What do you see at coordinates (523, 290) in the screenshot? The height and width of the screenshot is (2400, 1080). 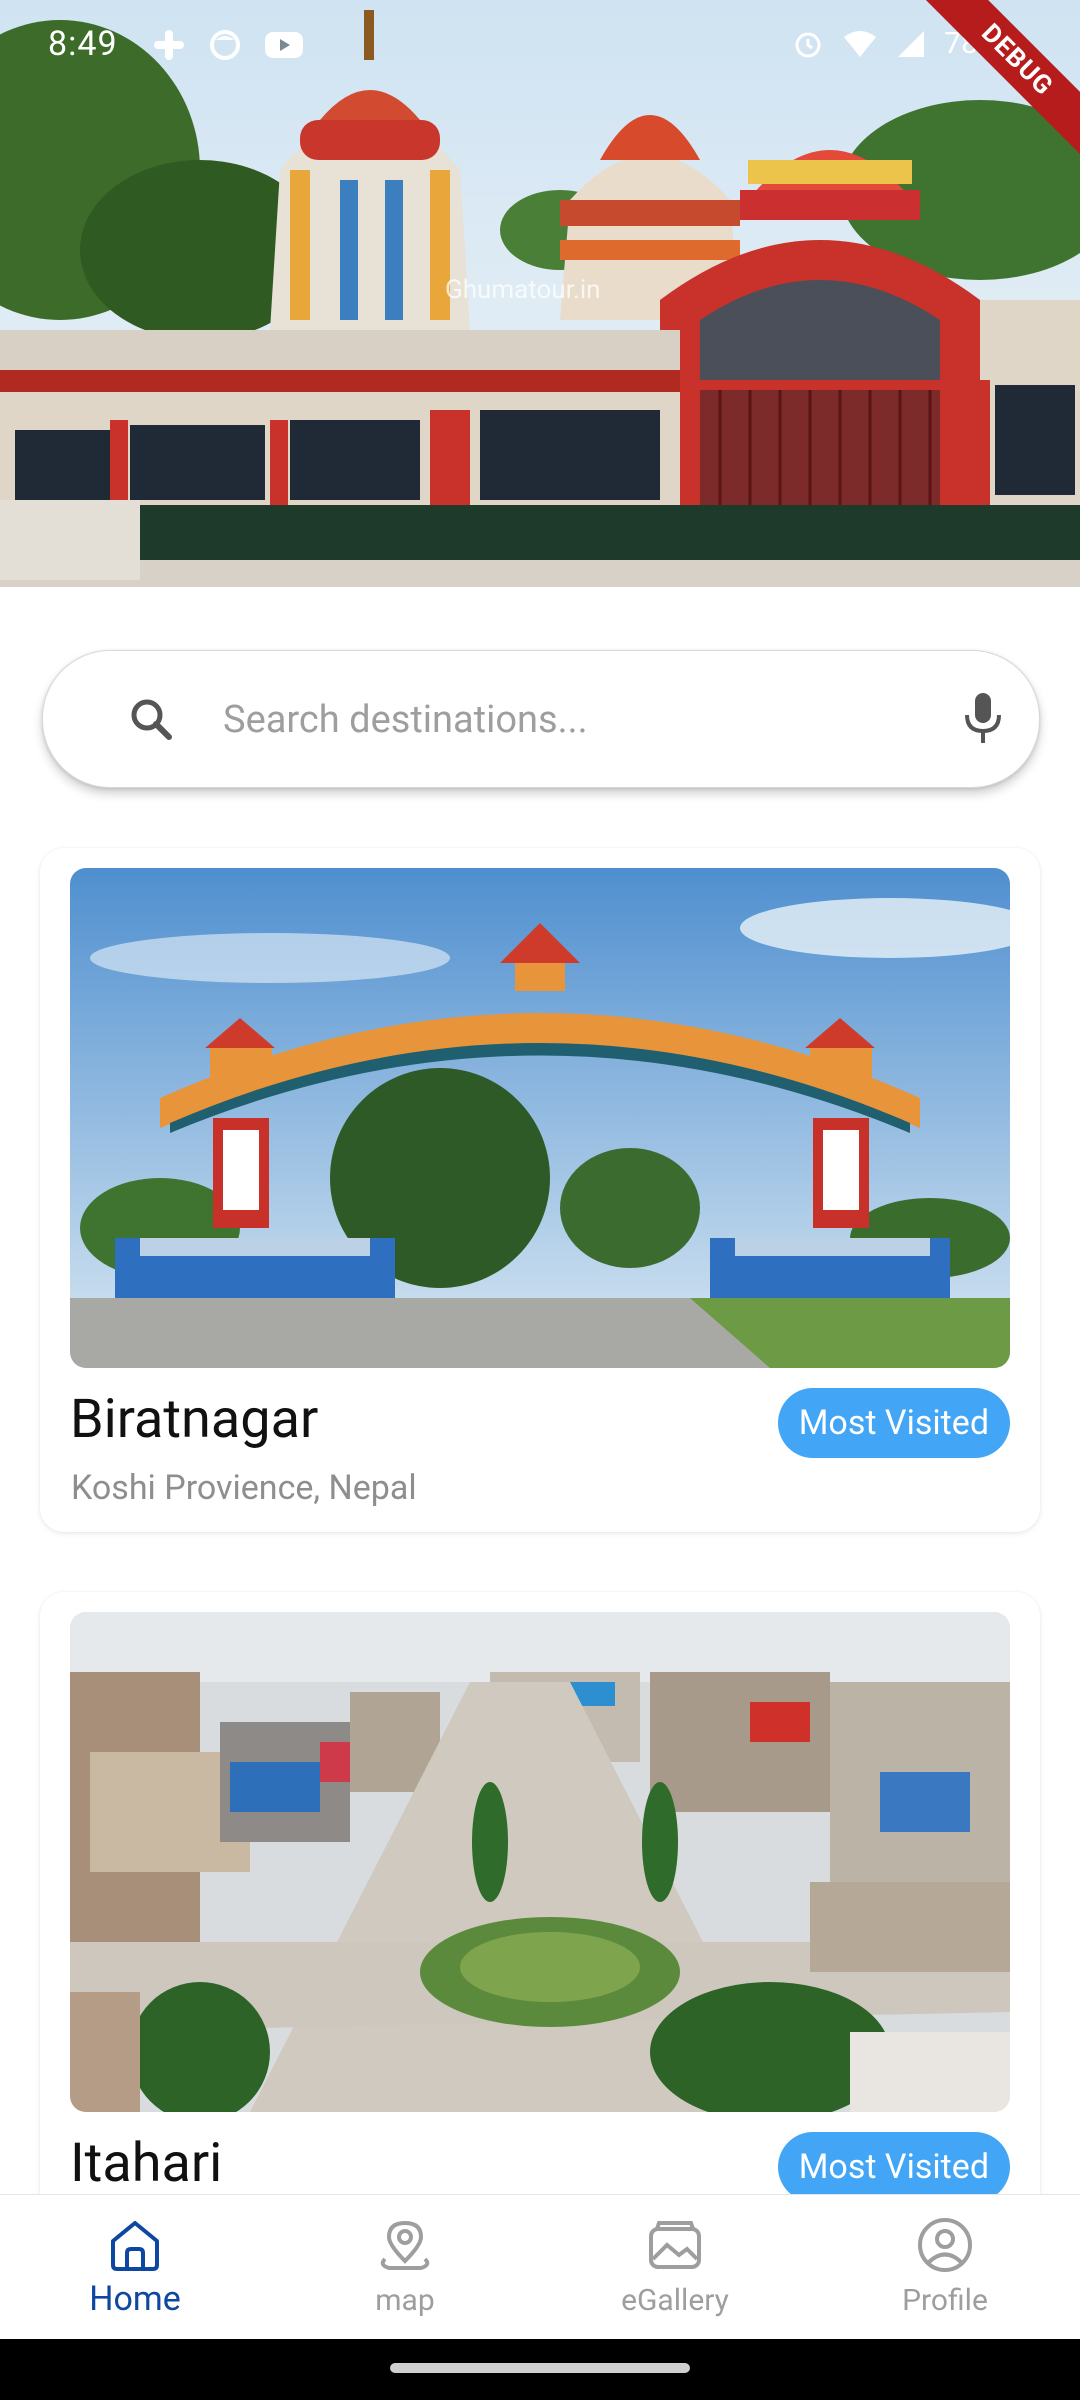 I see `hero-watermark: Ghumatour.in` at bounding box center [523, 290].